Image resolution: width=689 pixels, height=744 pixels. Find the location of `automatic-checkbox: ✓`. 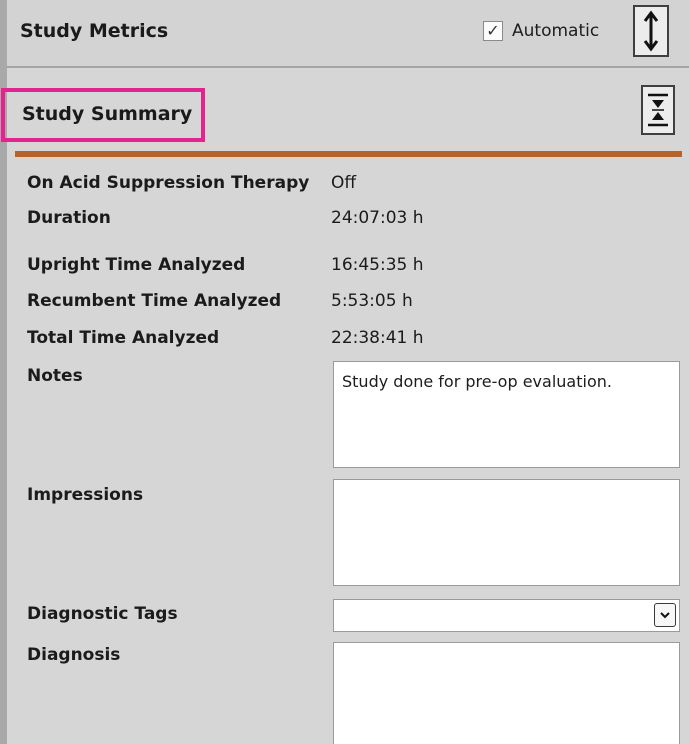

automatic-checkbox: ✓ is located at coordinates (493, 31).